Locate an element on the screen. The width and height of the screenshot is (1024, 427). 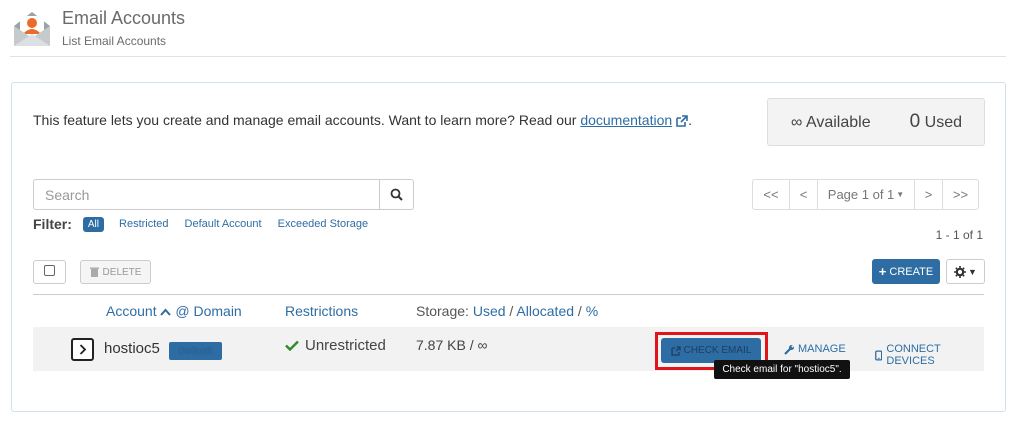
mobile-device-icon is located at coordinates (879, 355).